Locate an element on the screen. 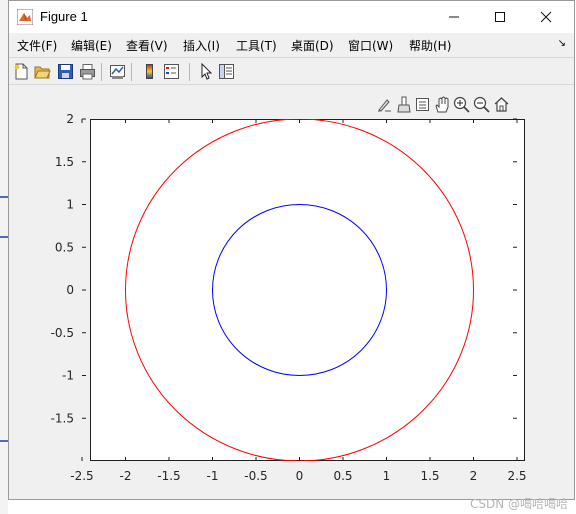  y-tick-label: 1.5 is located at coordinates (64, 162).